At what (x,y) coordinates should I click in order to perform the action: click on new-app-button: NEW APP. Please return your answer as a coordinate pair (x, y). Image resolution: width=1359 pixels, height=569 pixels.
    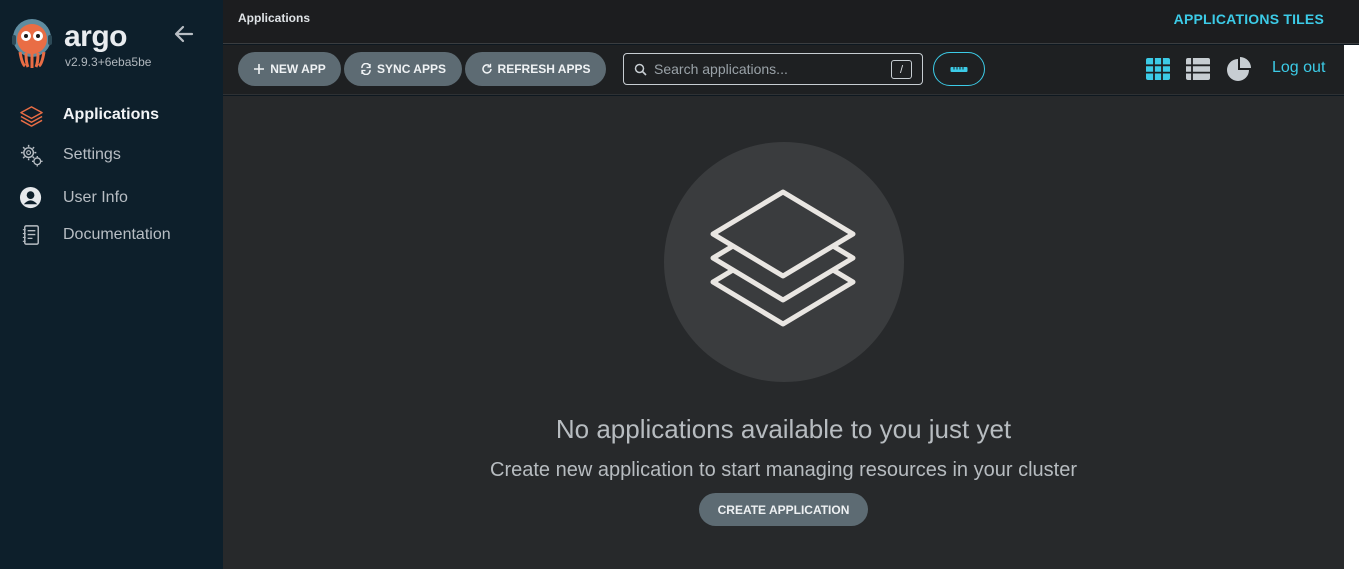
    Looking at the image, I should click on (289, 69).